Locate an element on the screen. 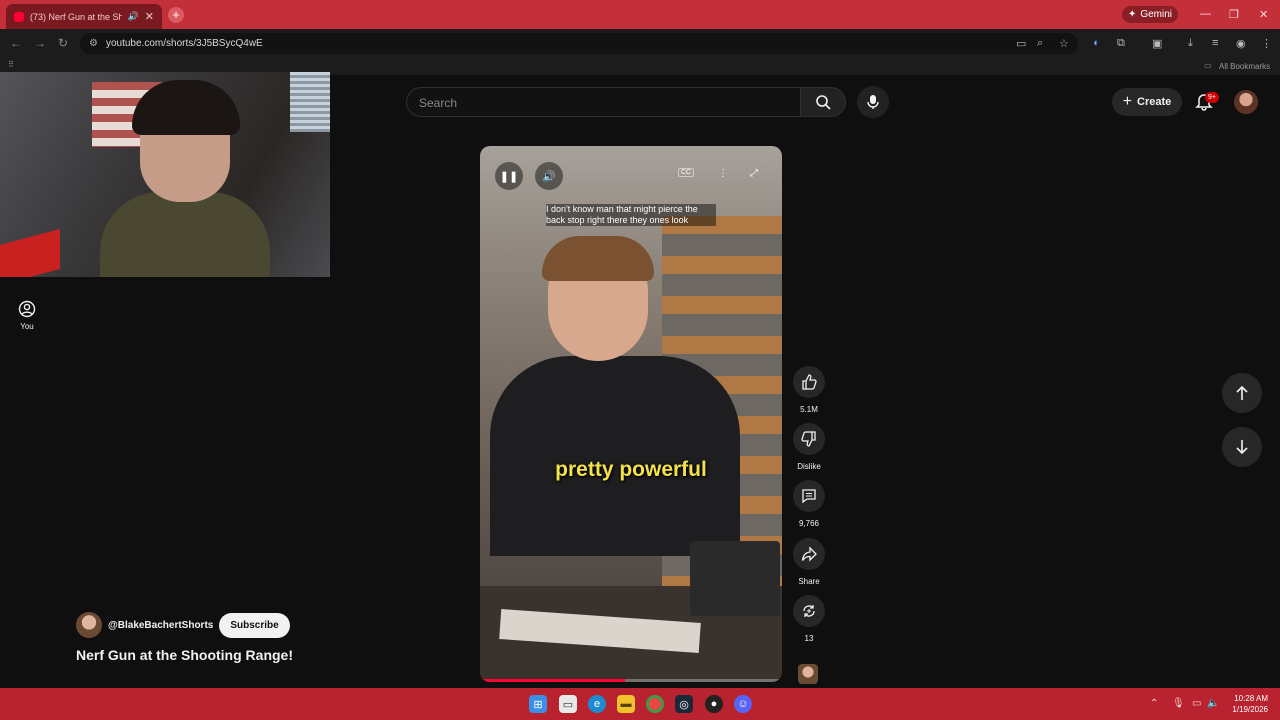  omnibox: ⚙ youtube.com/shorts/3J5BSycQ4wE is located at coordinates (579, 43).